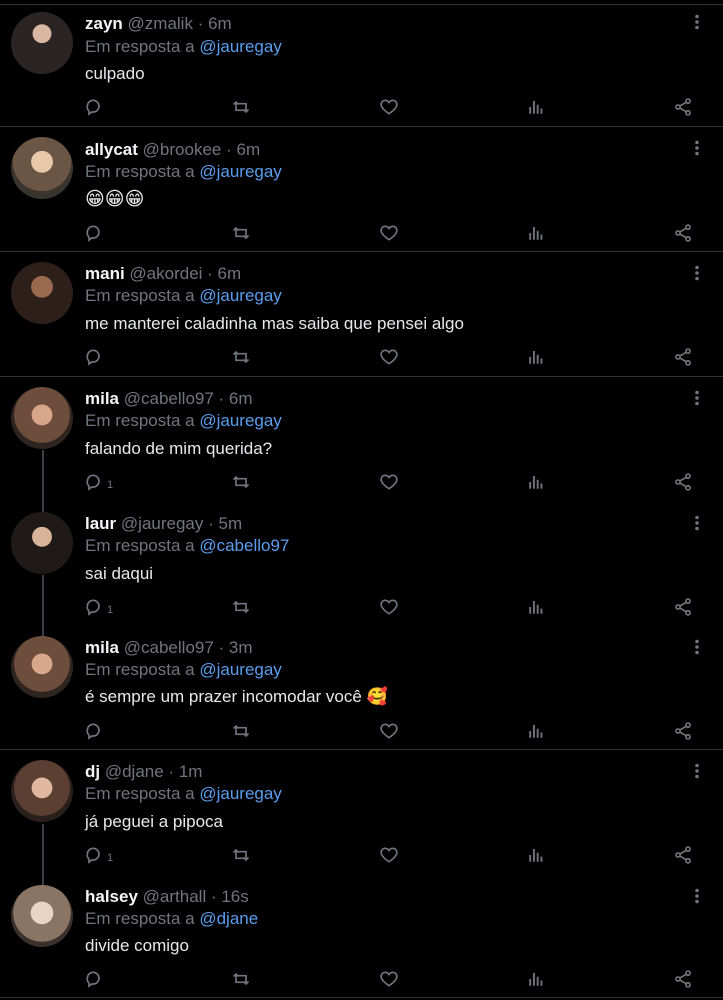 The image size is (723, 1000). What do you see at coordinates (111, 149) in the screenshot?
I see `display-name: allycat` at bounding box center [111, 149].